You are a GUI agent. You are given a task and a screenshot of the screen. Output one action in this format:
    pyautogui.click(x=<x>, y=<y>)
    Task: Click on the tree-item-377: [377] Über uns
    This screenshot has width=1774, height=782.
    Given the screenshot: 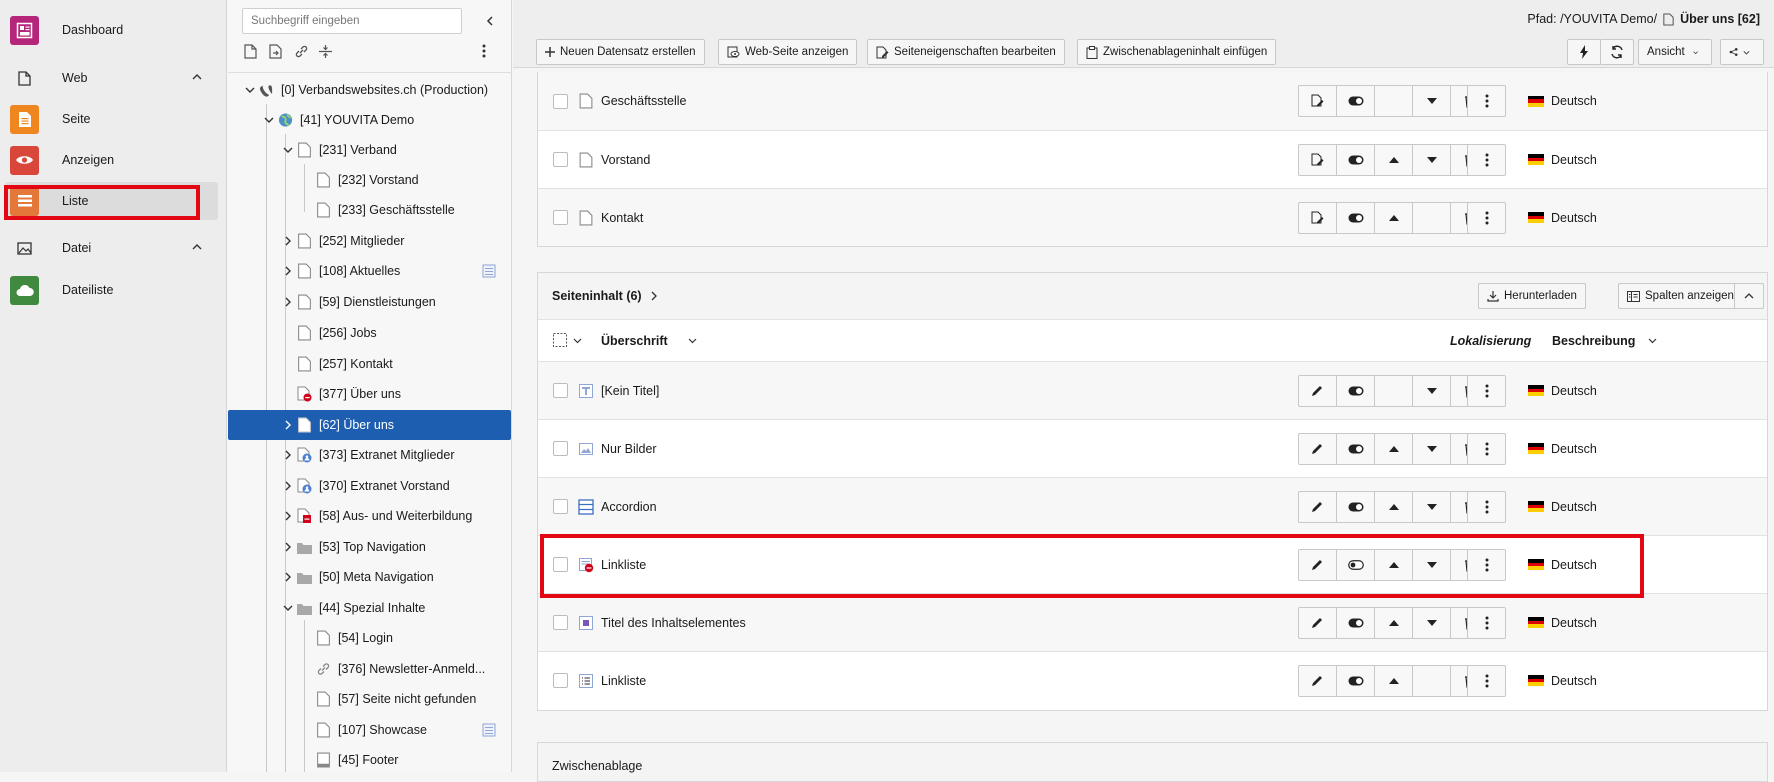 What is the action you would take?
    pyautogui.click(x=370, y=394)
    